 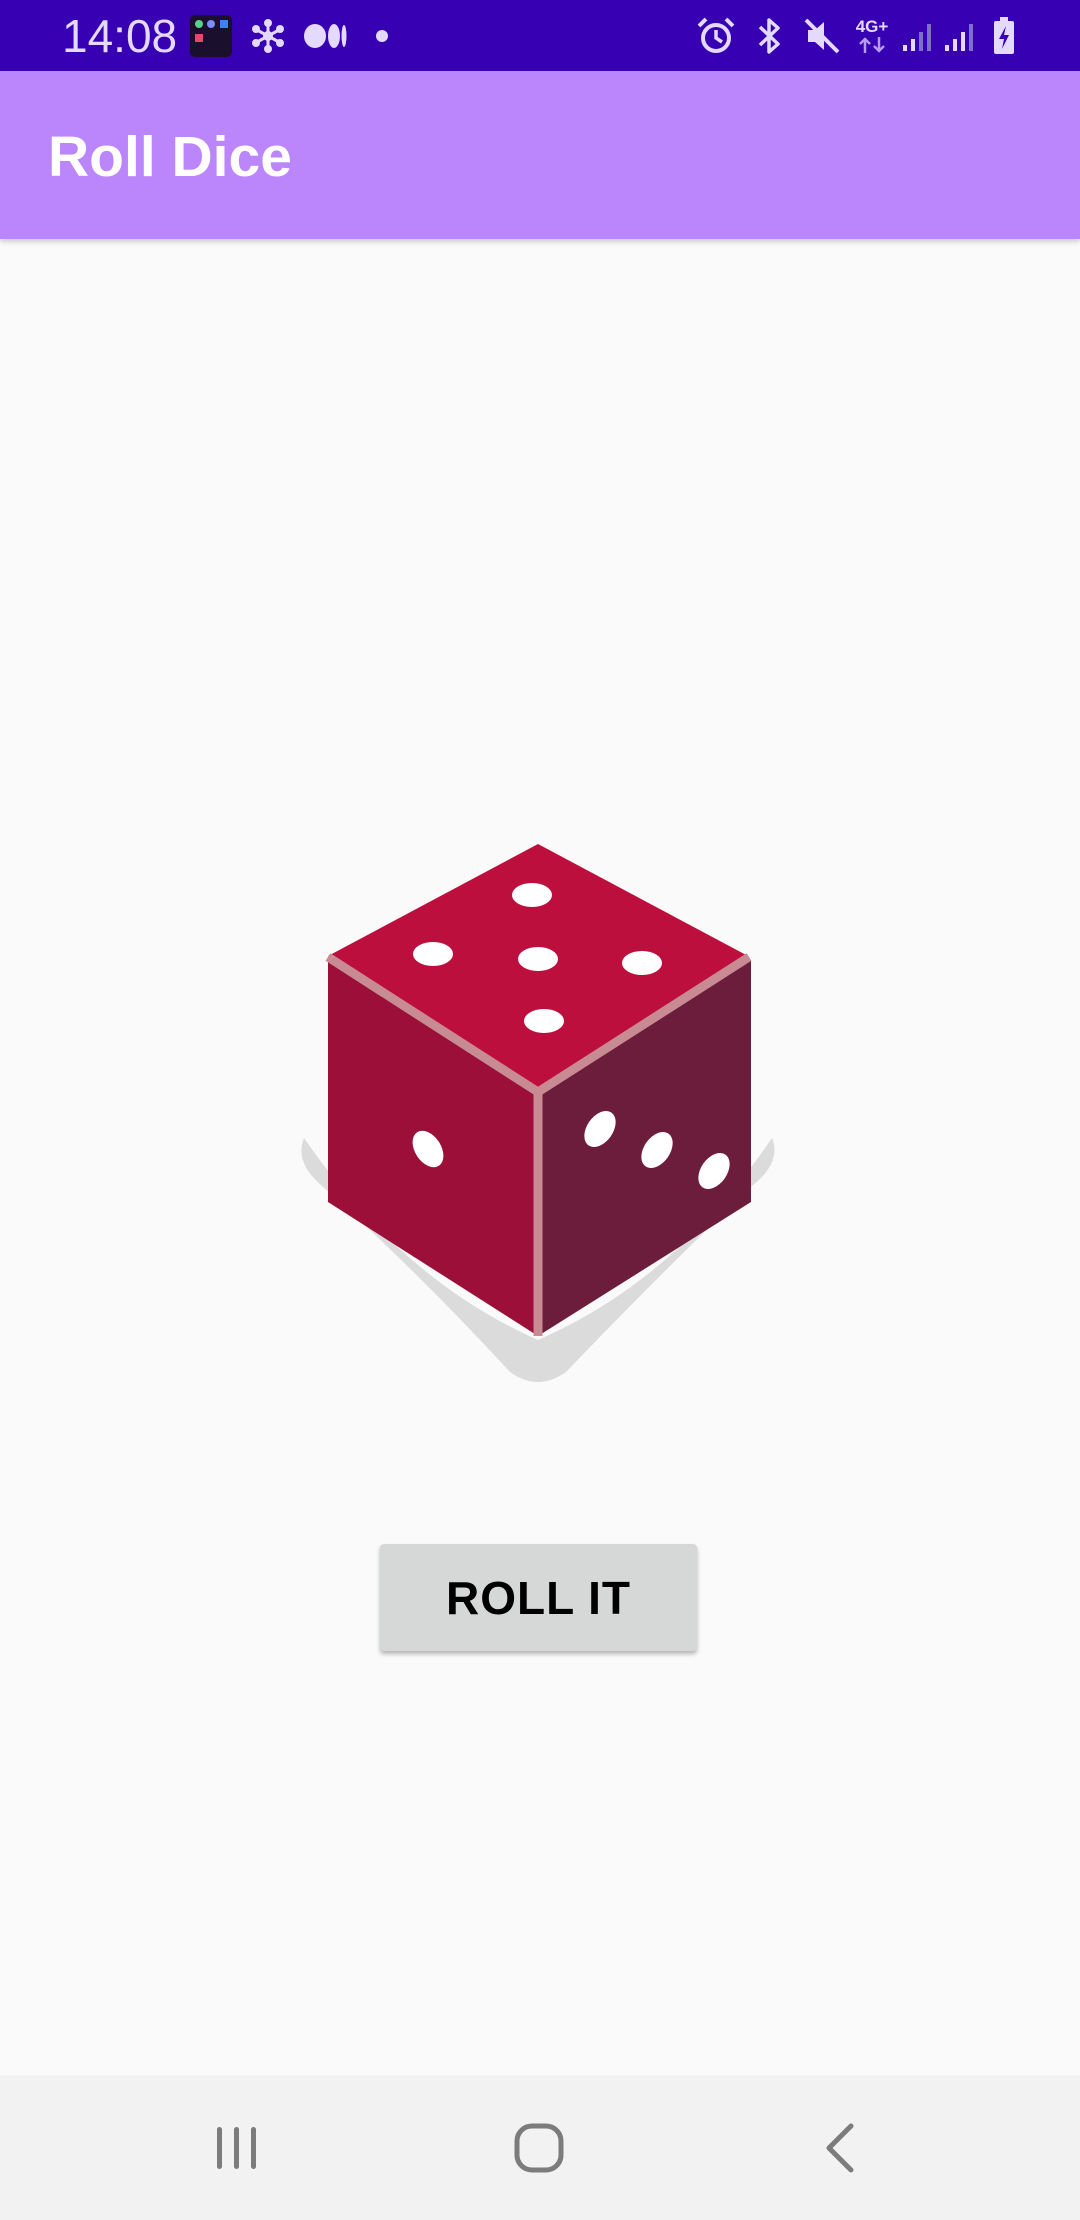 I want to click on back-button, so click(x=841, y=2147).